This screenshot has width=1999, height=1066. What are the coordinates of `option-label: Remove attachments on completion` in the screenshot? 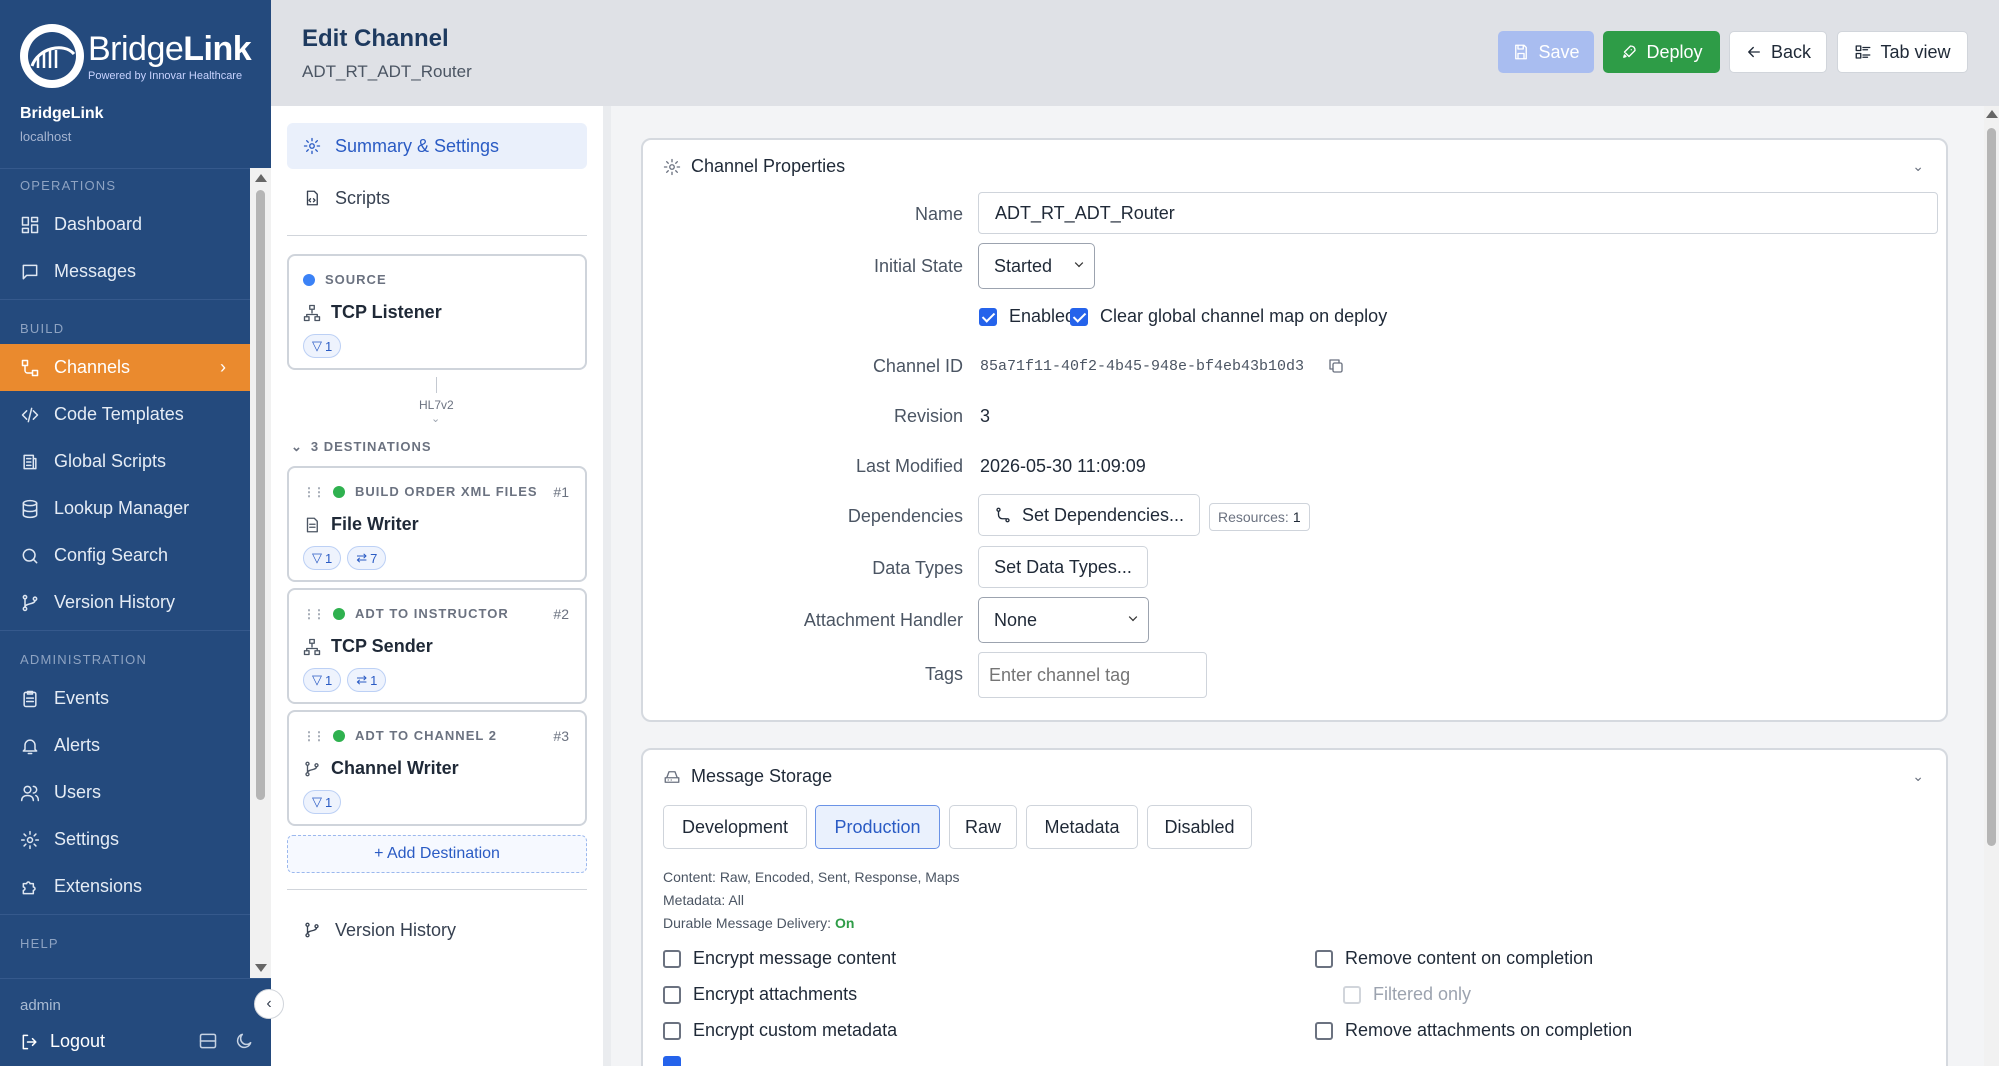 It's located at (1489, 1030).